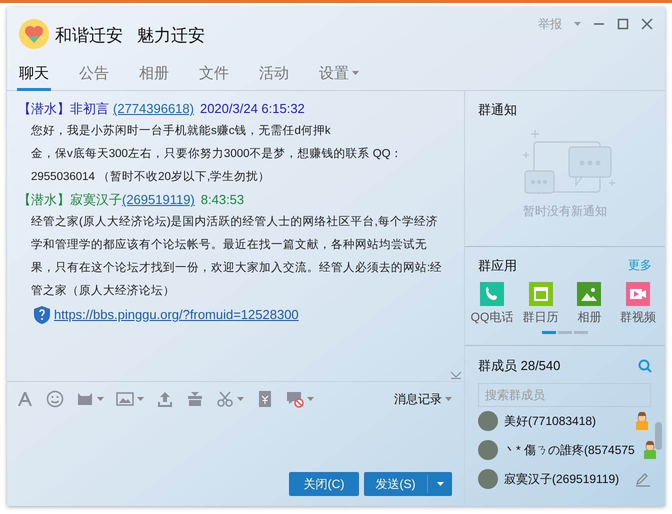  Describe the element at coordinates (228, 245) in the screenshot. I see `message-text: 学和管理学的都应该有个论坛帐号。最近在找一篇文献，各种网站均尝试无` at that location.